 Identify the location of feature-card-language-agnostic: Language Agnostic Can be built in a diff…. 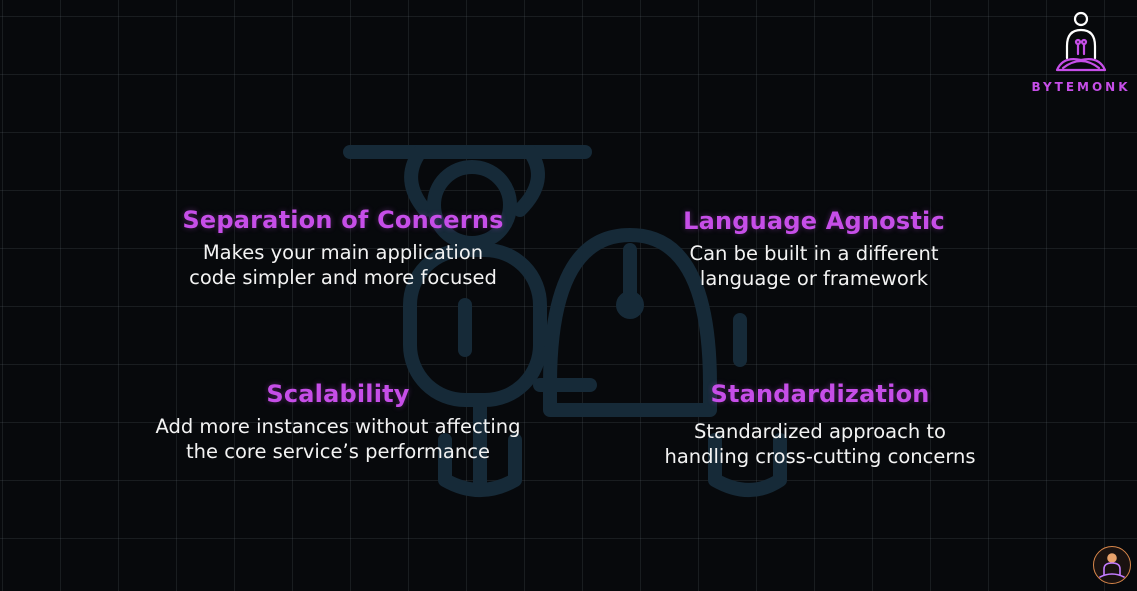
(814, 249).